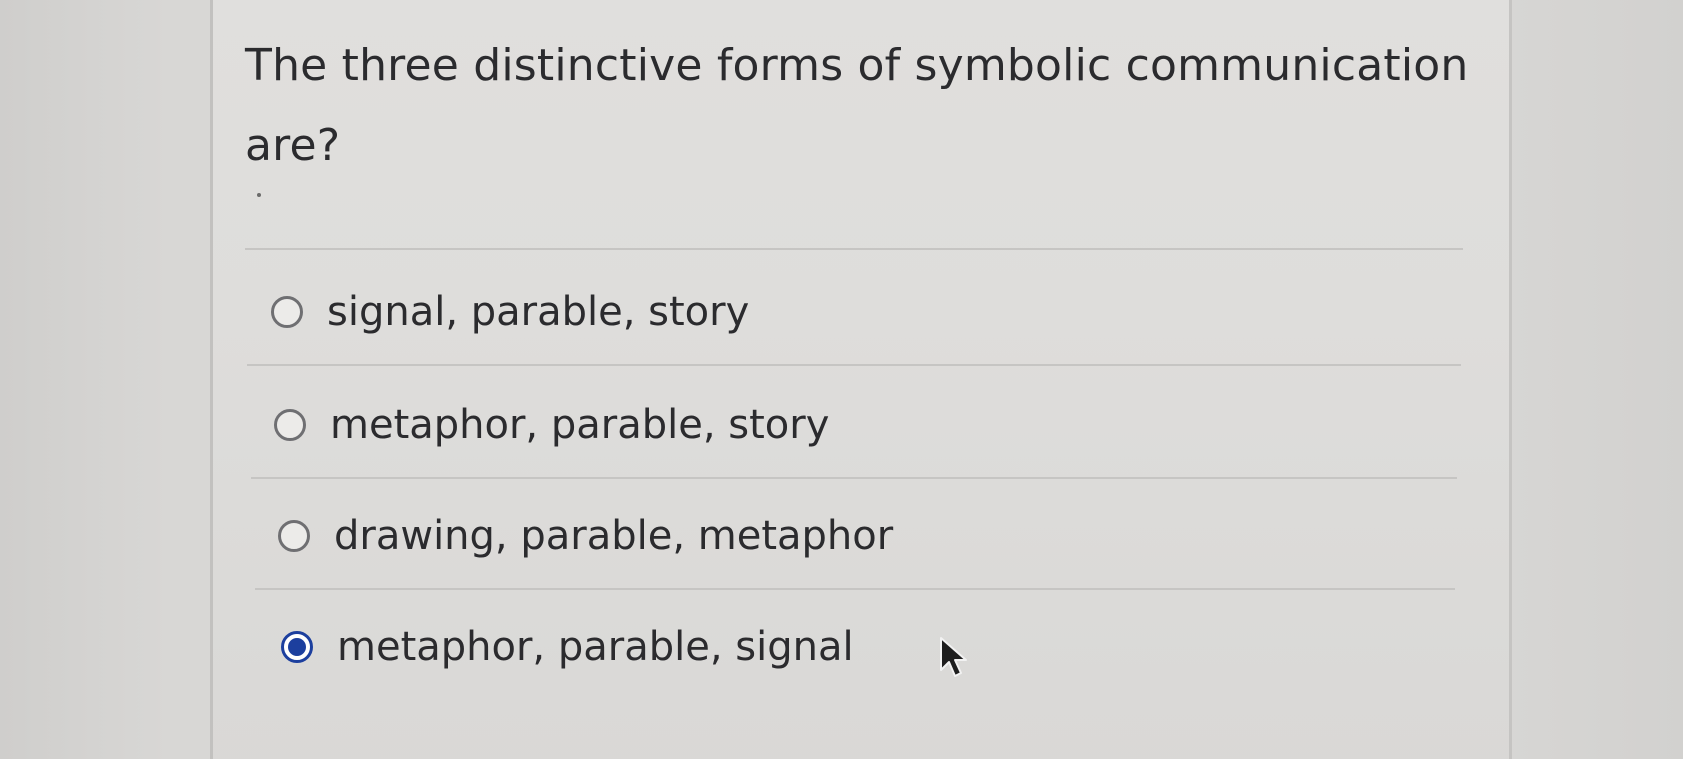 The image size is (1683, 759). What do you see at coordinates (953, 657) in the screenshot?
I see `mouse-pointer-arrow-icon` at bounding box center [953, 657].